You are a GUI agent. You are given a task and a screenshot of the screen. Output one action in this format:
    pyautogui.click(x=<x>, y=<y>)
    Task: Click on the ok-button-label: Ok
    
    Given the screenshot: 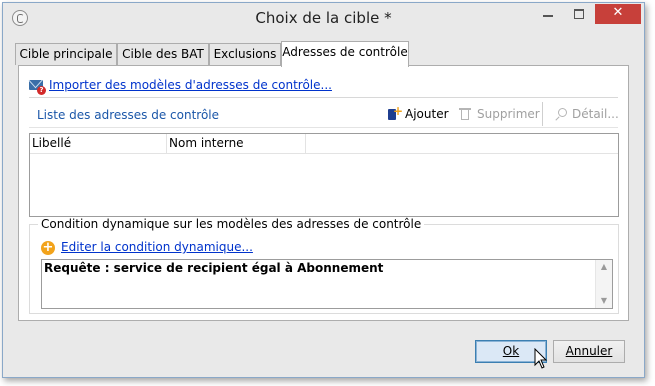 What is the action you would take?
    pyautogui.click(x=511, y=351)
    